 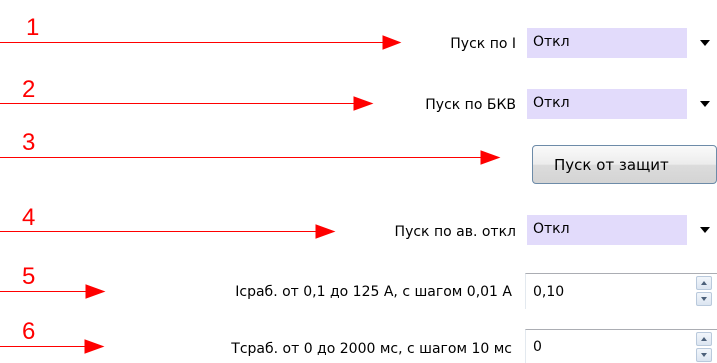 I want to click on pusk-po-i-value: Откл, so click(x=607, y=43).